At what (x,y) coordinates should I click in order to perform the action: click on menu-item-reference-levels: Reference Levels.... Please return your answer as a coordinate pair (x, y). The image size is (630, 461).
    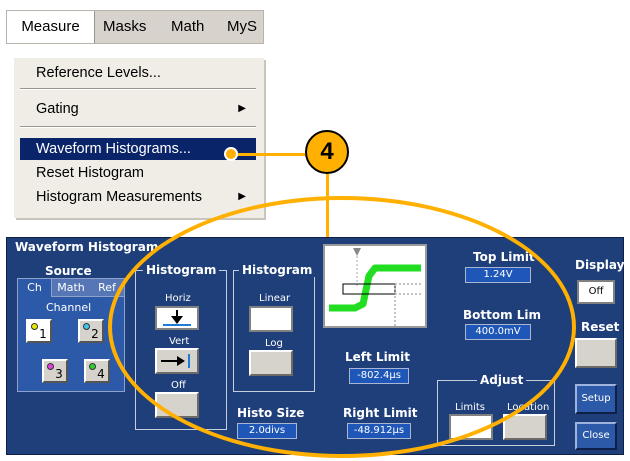
    Looking at the image, I should click on (138, 73).